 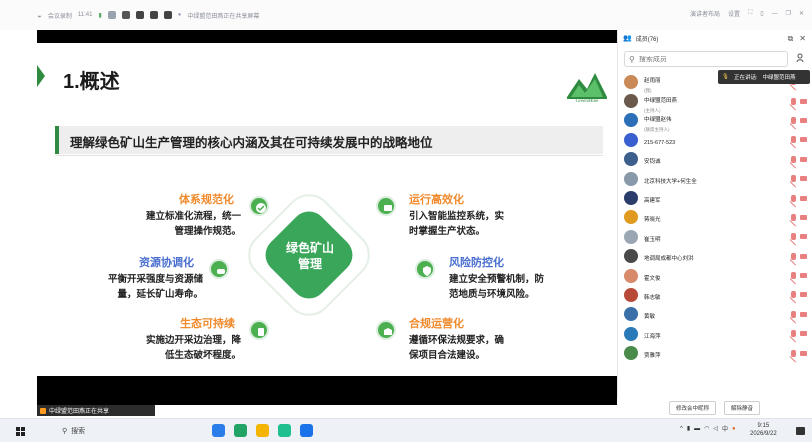 I want to click on fullscreen-icon: ⛶, so click(x=750, y=13).